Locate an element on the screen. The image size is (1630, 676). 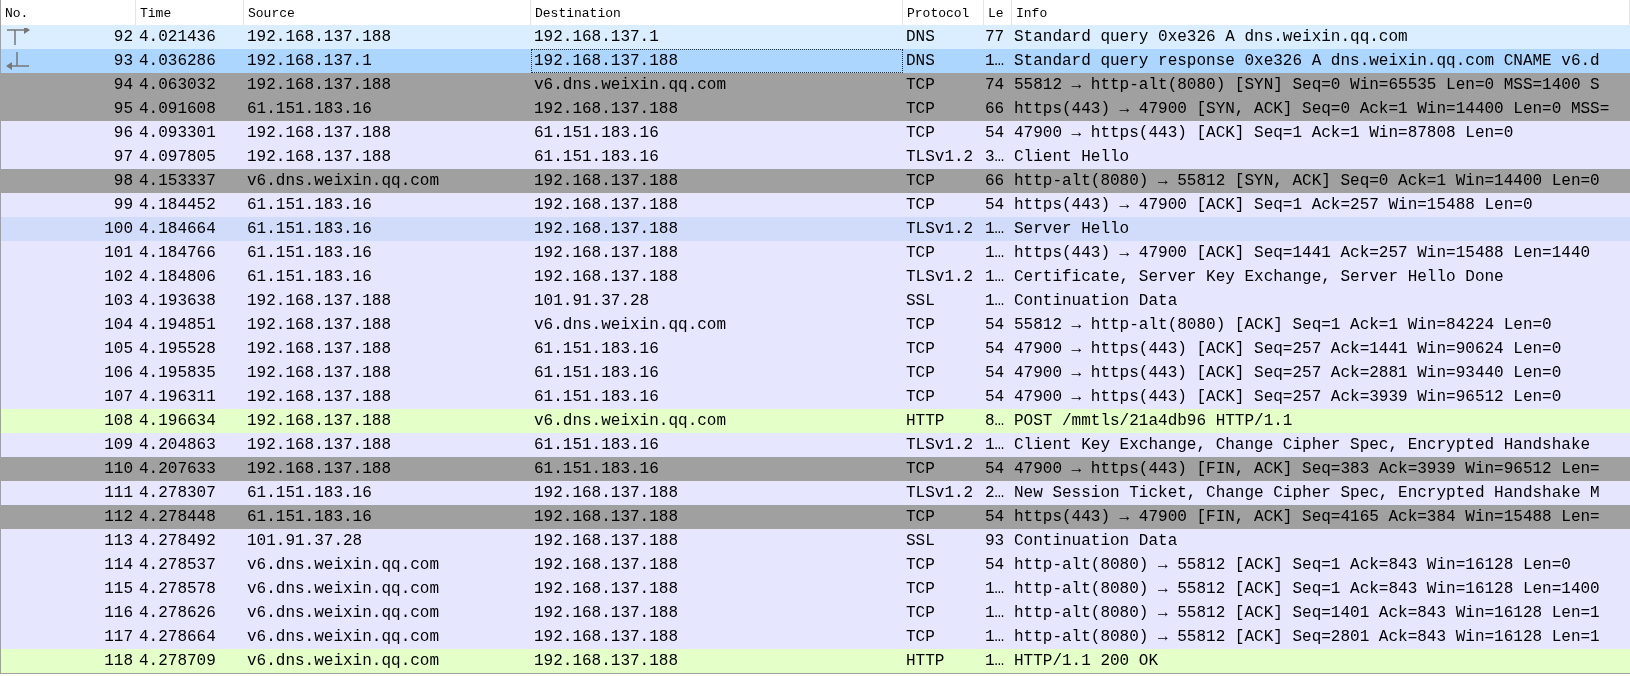
packet-row: 111 4.278307 61.151.183.16 192.168.137.188 TLSv1.2 2… New Session Ticket, Change Cipher Spec, Encrypted Handshake M is located at coordinates (815, 493).